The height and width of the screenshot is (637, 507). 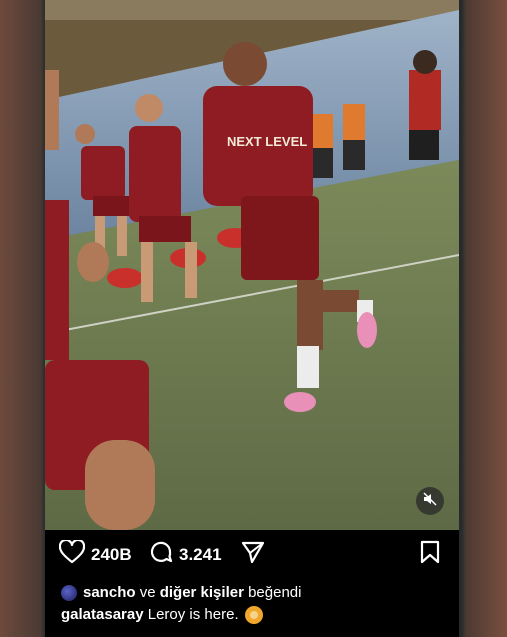 I want to click on like-button: 240B, so click(x=95, y=553).